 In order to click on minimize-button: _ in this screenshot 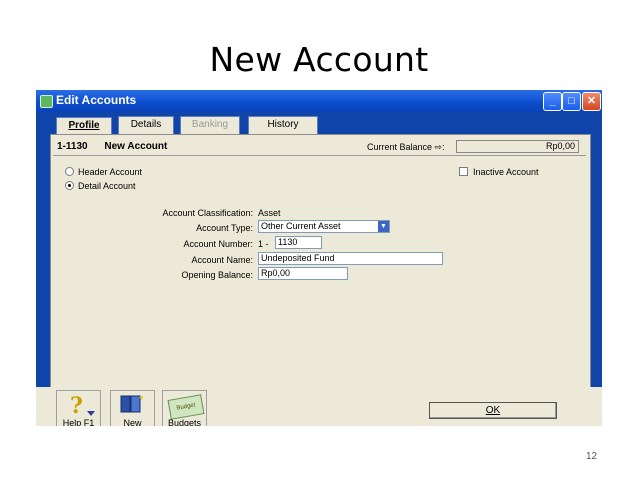, I will do `click(552, 101)`.